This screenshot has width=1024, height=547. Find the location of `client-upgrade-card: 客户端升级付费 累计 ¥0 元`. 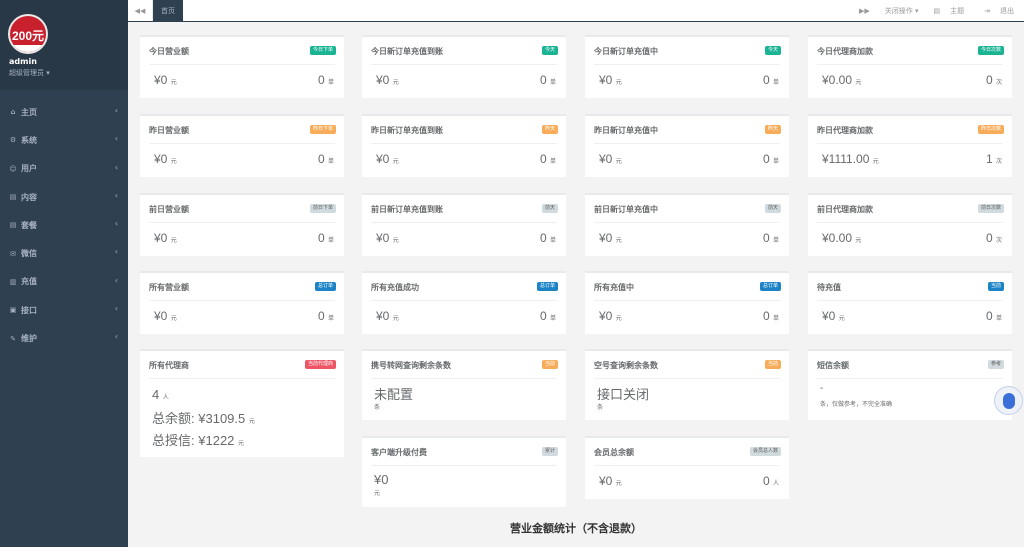

client-upgrade-card: 客户端升级付费 累计 ¥0 元 is located at coordinates (464, 471).